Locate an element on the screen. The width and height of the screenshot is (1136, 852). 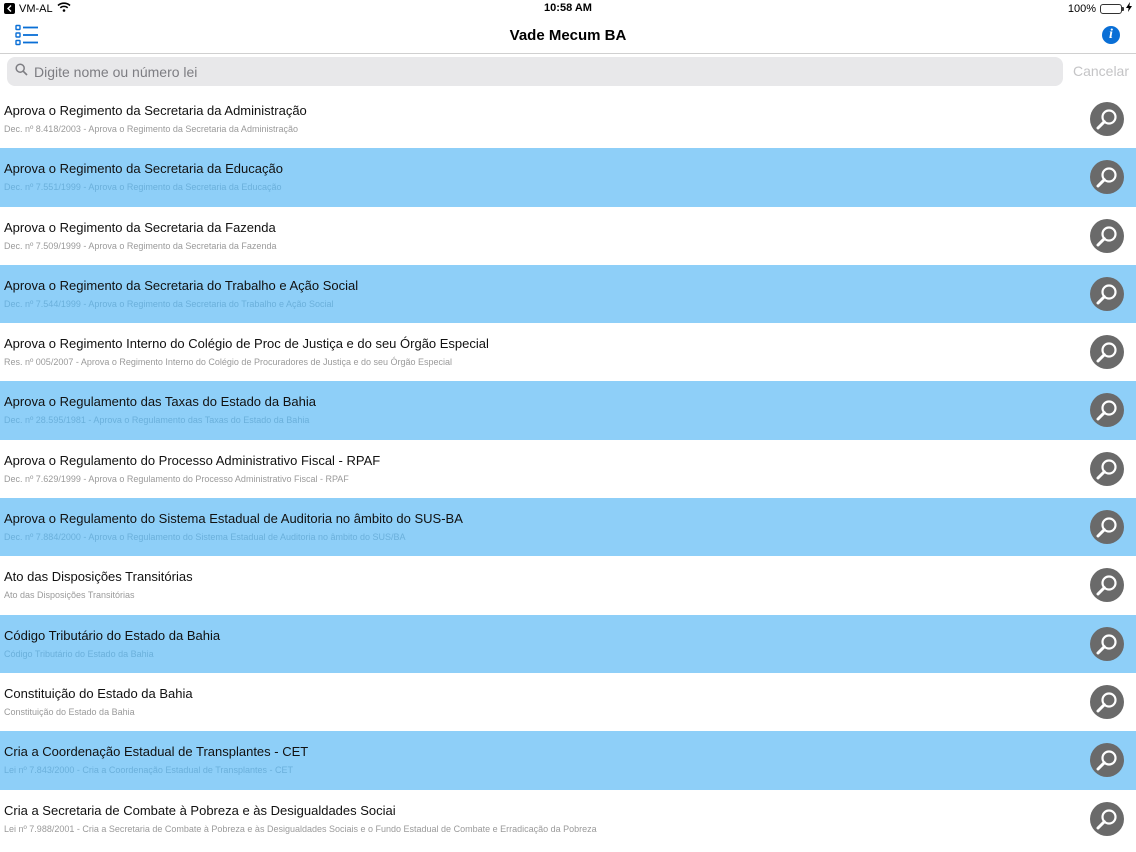
list-item-title: Código Tributário do Estado da Bahia is located at coordinates (112, 635).